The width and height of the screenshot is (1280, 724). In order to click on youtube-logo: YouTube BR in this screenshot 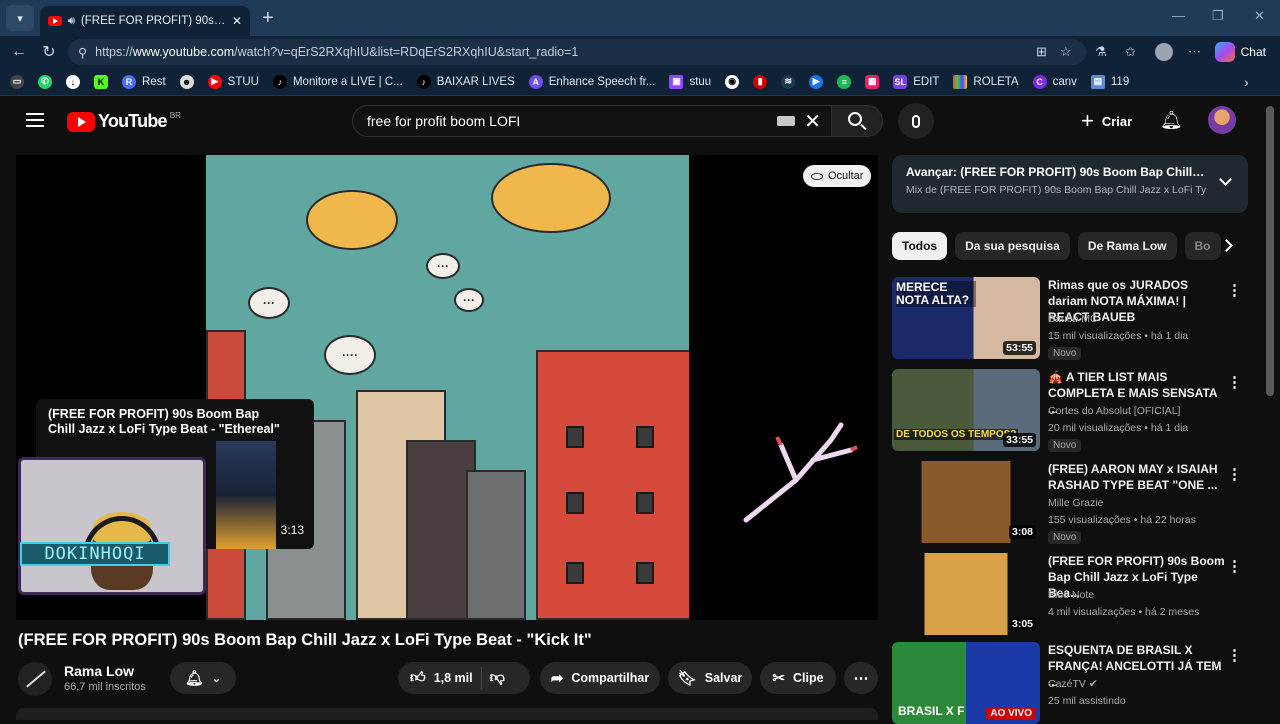, I will do `click(124, 121)`.